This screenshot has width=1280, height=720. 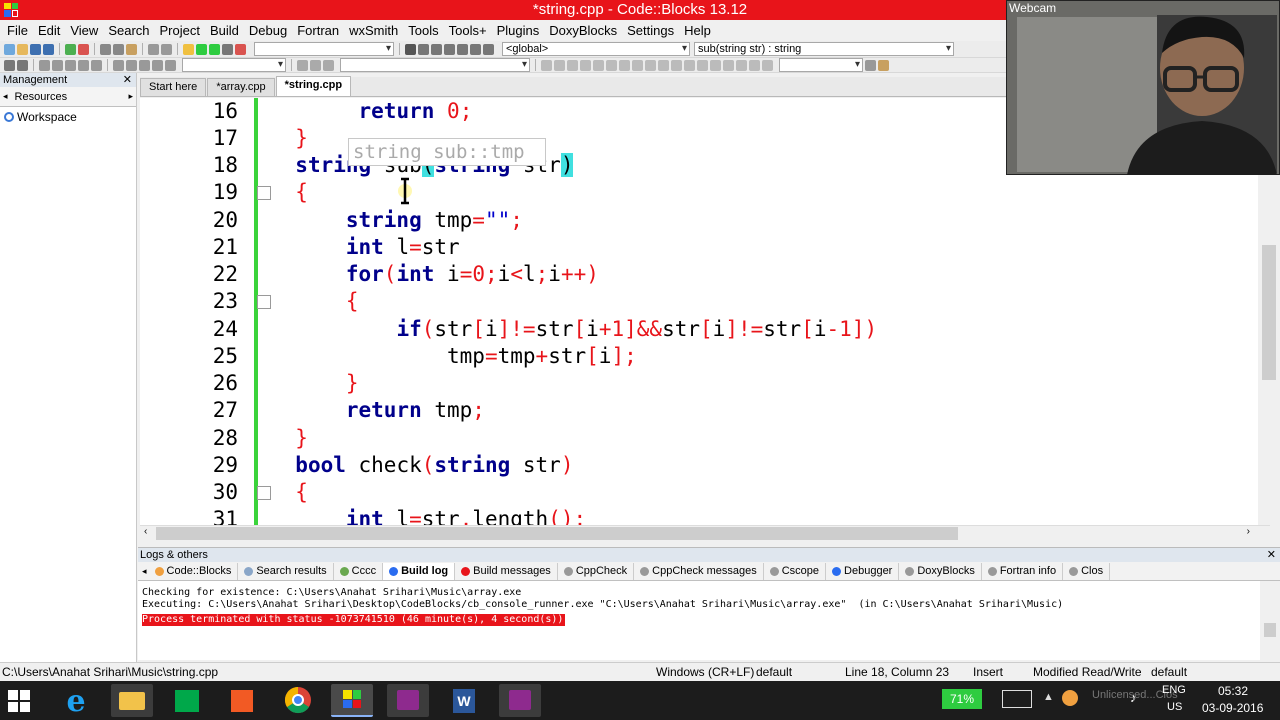 I want to click on scroll-right-icon: ›, so click(x=1248, y=531).